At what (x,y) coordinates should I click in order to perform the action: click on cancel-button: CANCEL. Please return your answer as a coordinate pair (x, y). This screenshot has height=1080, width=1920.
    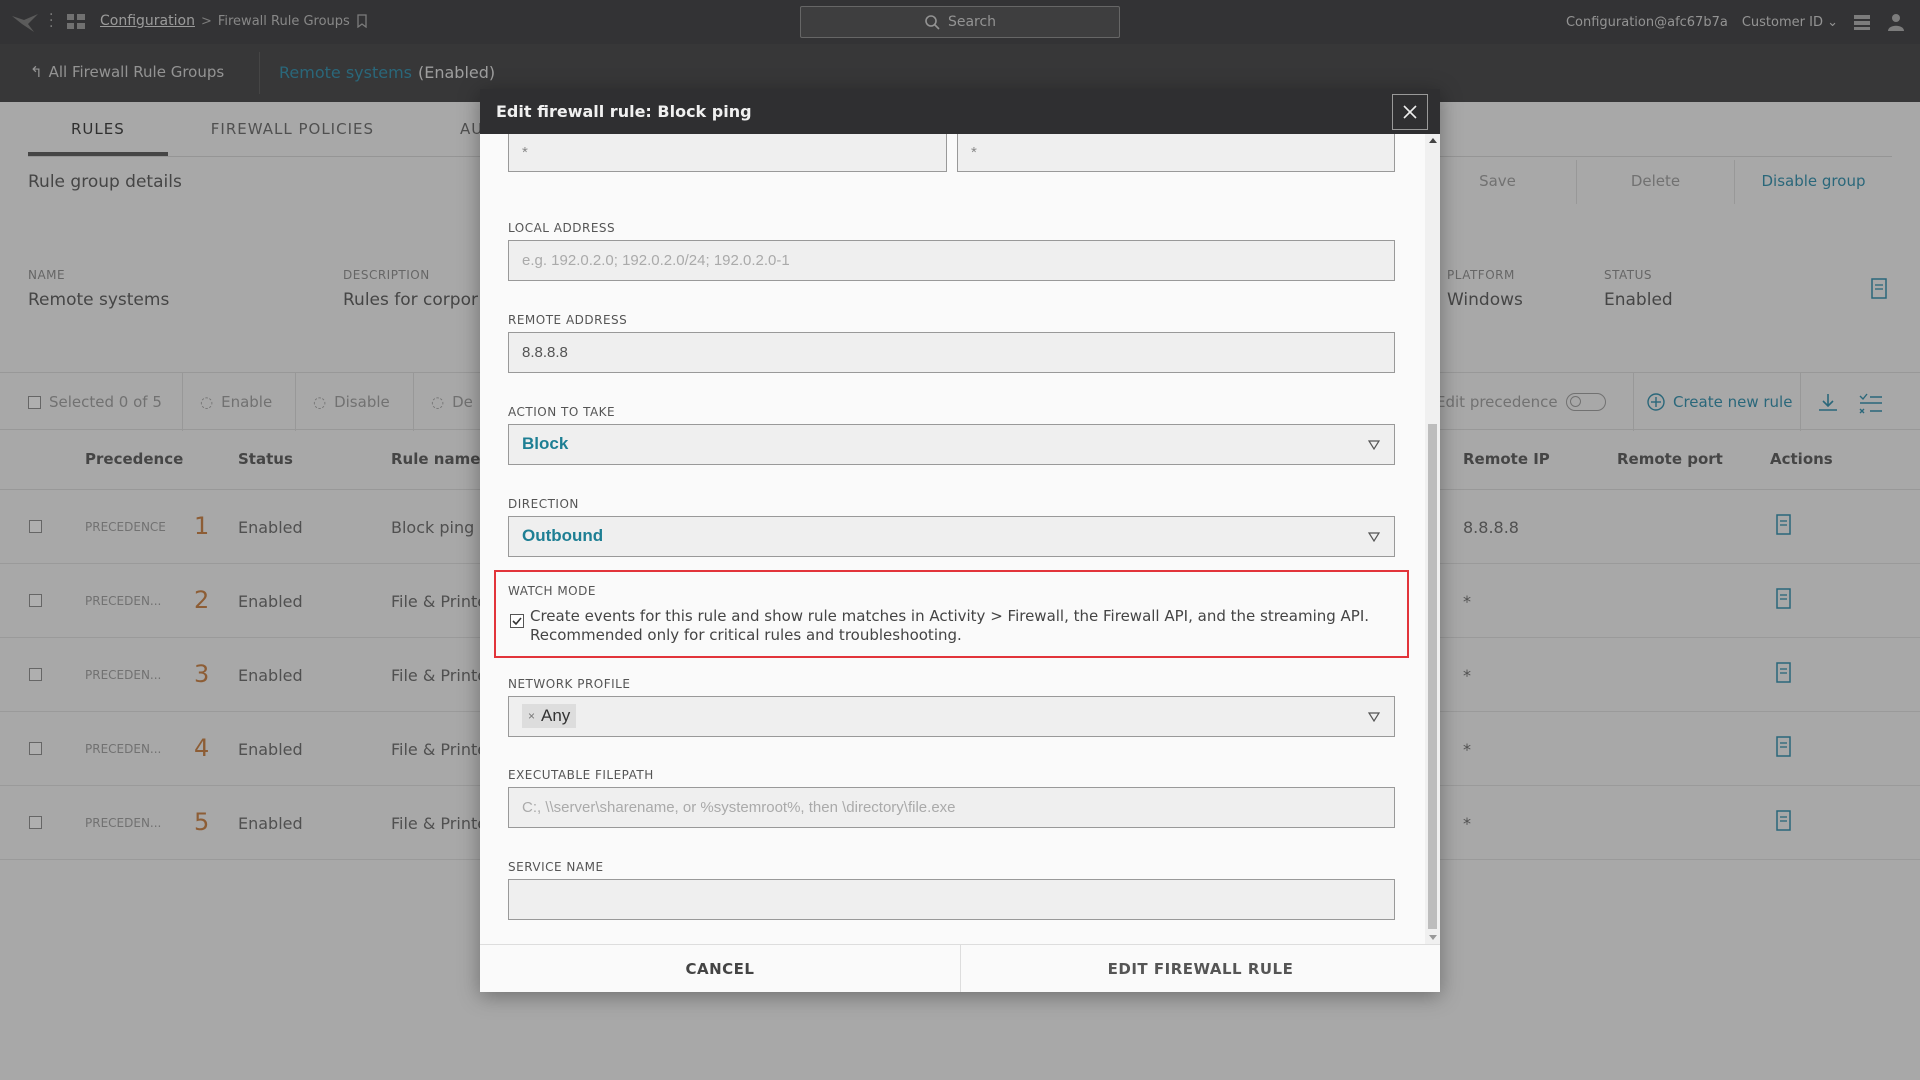
    Looking at the image, I should click on (720, 968).